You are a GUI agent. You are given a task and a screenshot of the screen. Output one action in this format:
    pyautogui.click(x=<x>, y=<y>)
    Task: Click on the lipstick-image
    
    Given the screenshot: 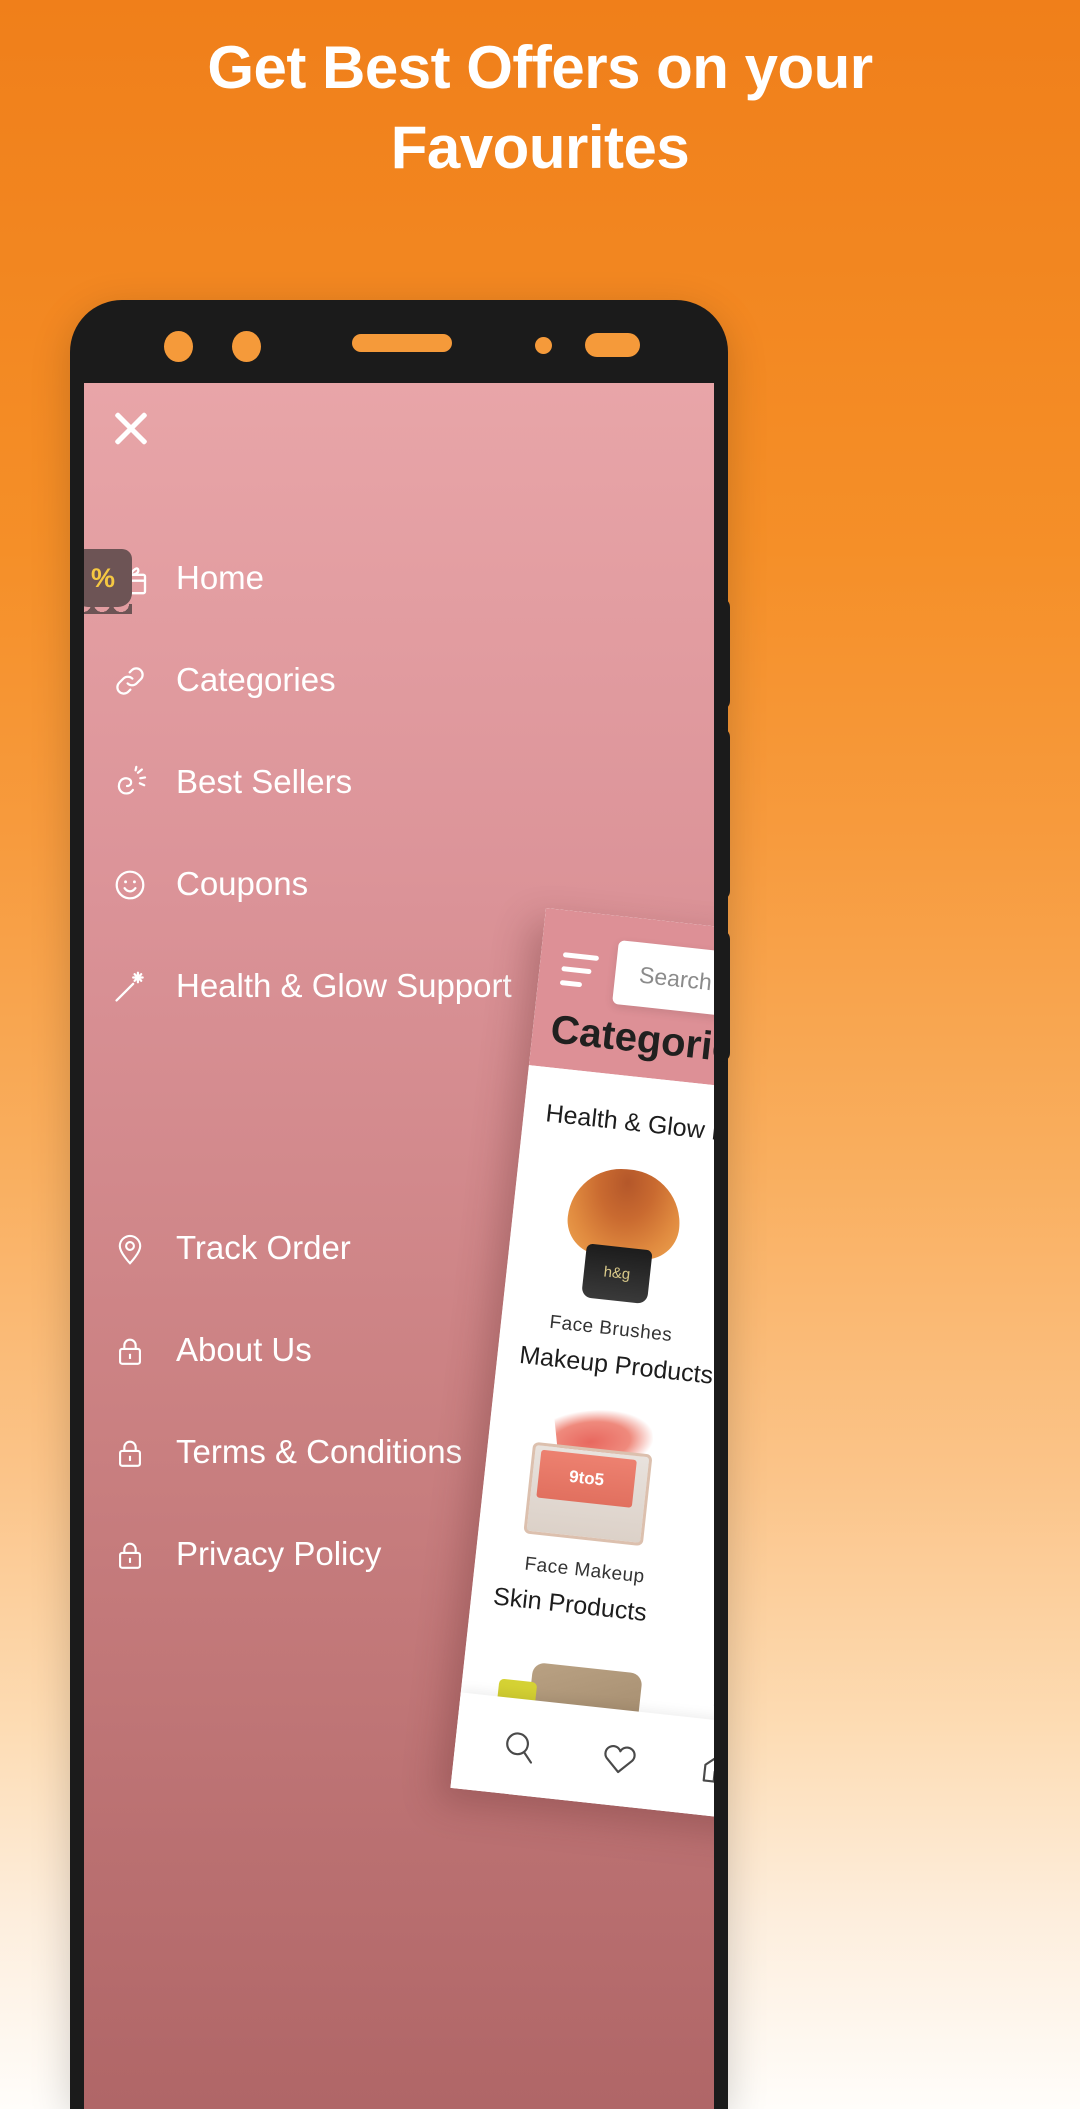 What is the action you would take?
    pyautogui.click(x=707, y=1494)
    